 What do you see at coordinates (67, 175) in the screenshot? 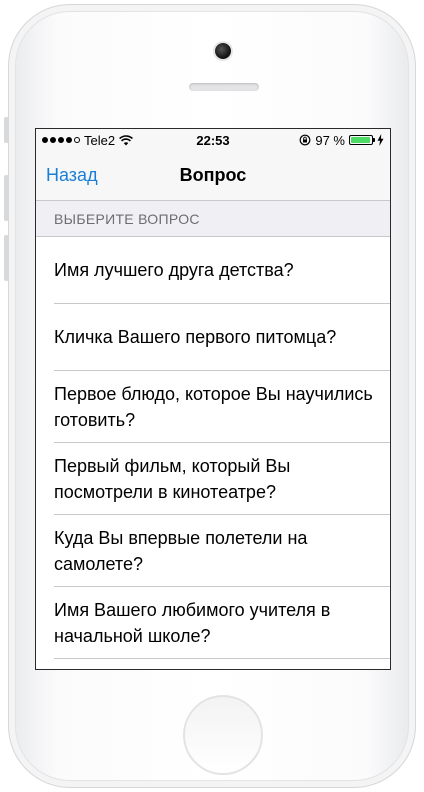
I see `back-button: Назад` at bounding box center [67, 175].